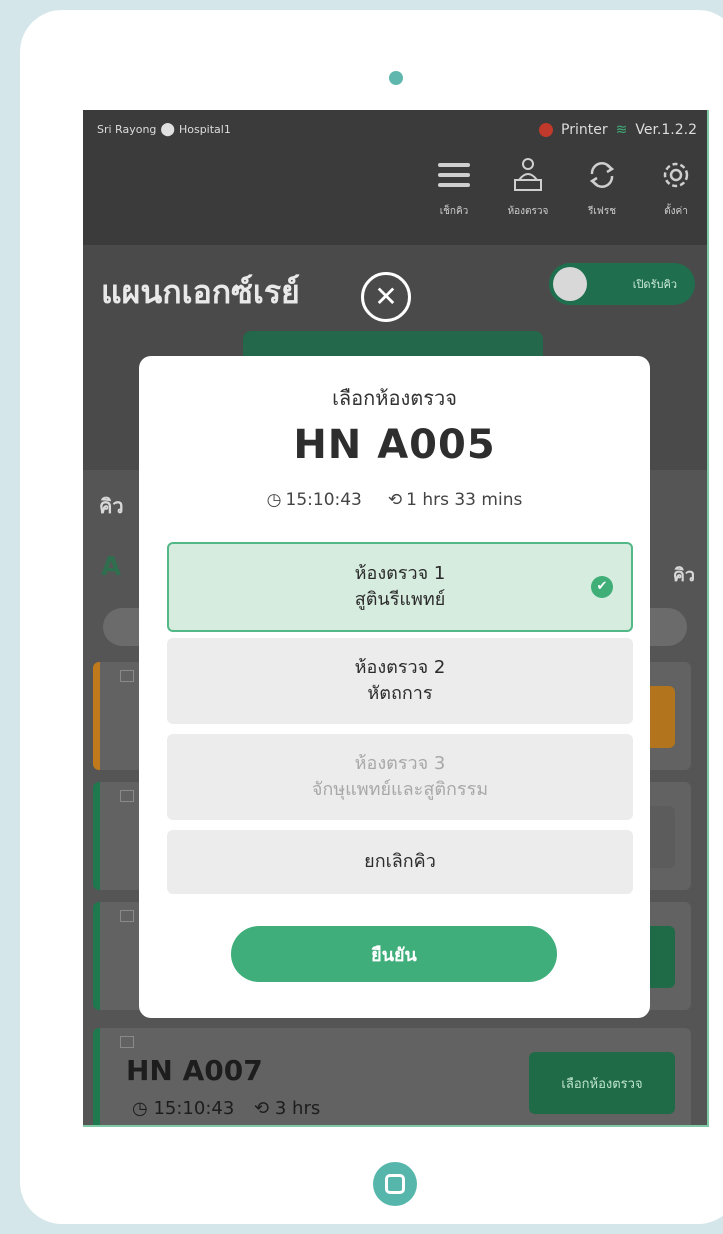 This screenshot has height=1234, width=723. What do you see at coordinates (400, 587) in the screenshot?
I see `room-option-1: ห้องตรวจ 1 สูตินรีแพทย์ ✔` at bounding box center [400, 587].